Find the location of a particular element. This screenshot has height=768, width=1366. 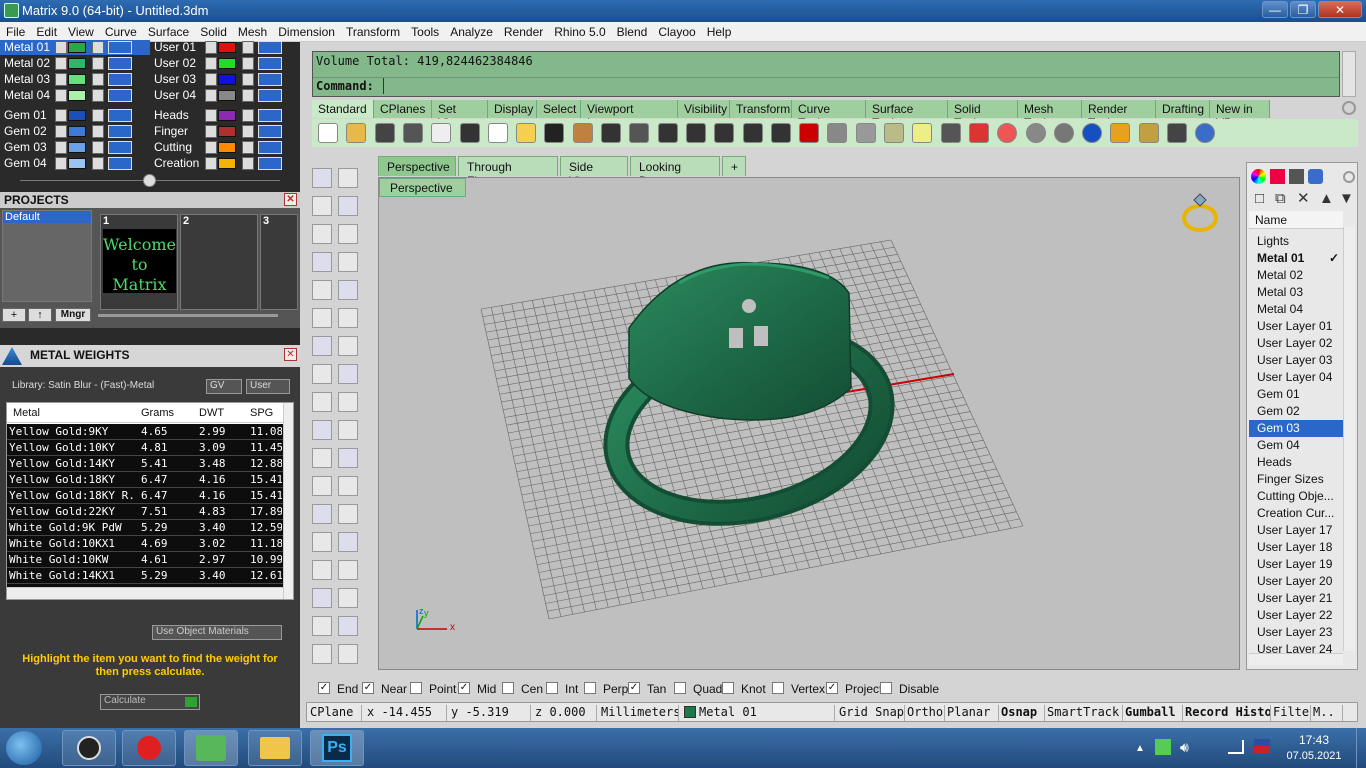

select-tool-icon is located at coordinates (322, 178).